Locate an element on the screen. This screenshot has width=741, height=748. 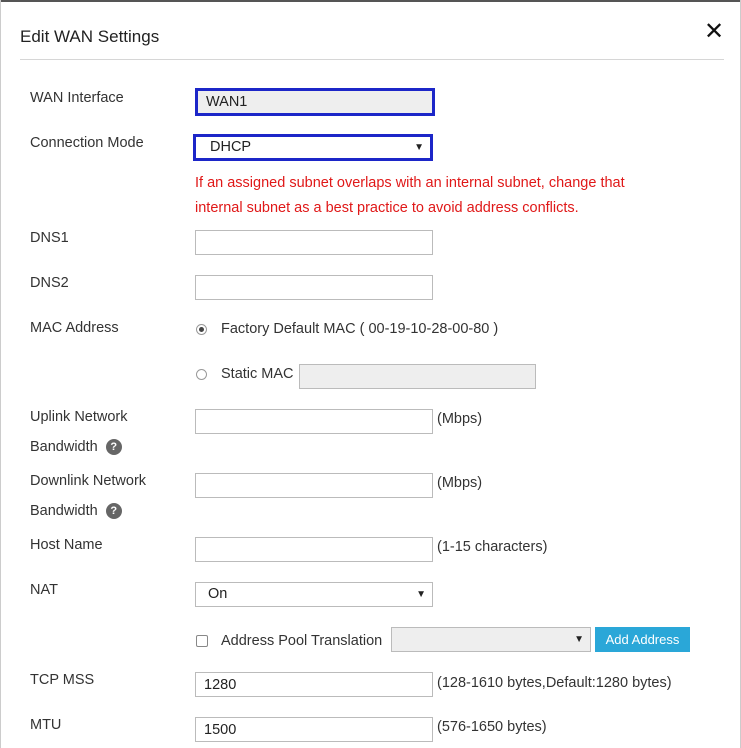
wan-interface-field: WAN1 is located at coordinates (315, 102).